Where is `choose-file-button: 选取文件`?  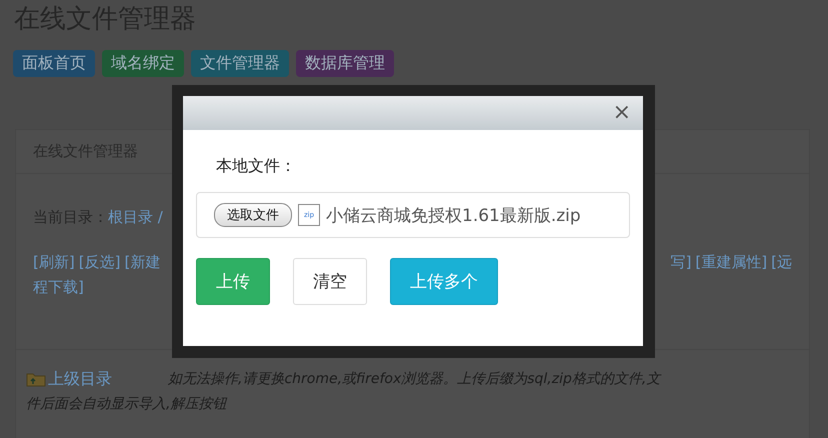
choose-file-button: 选取文件 is located at coordinates (253, 215).